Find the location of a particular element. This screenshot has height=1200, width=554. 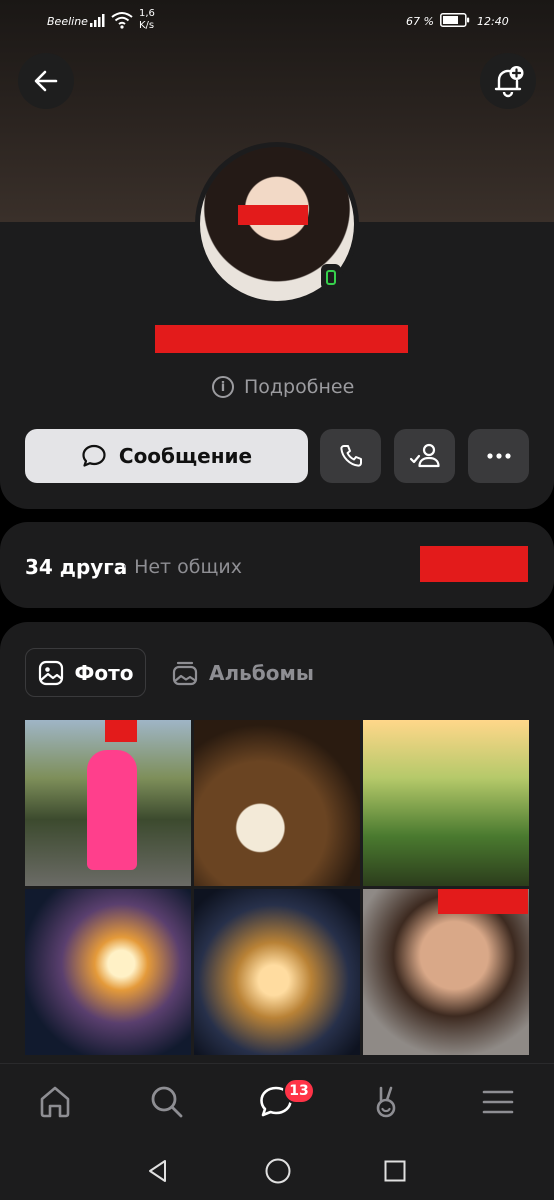

info-icon: i is located at coordinates (223, 387).